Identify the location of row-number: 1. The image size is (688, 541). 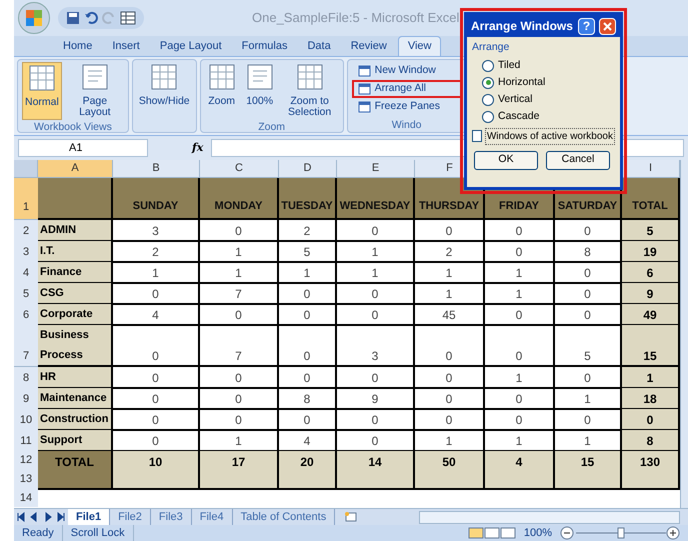
(26, 199).